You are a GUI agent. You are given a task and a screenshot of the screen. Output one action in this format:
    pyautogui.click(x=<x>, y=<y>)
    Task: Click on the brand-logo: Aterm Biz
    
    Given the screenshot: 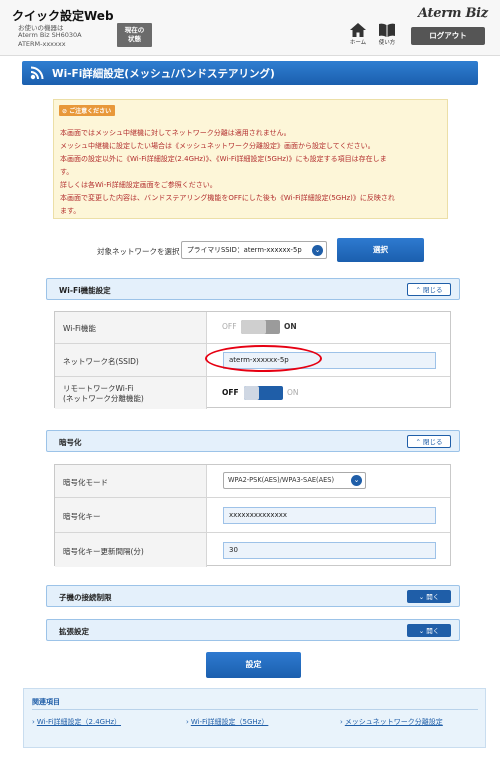 What is the action you would take?
    pyautogui.click(x=453, y=13)
    